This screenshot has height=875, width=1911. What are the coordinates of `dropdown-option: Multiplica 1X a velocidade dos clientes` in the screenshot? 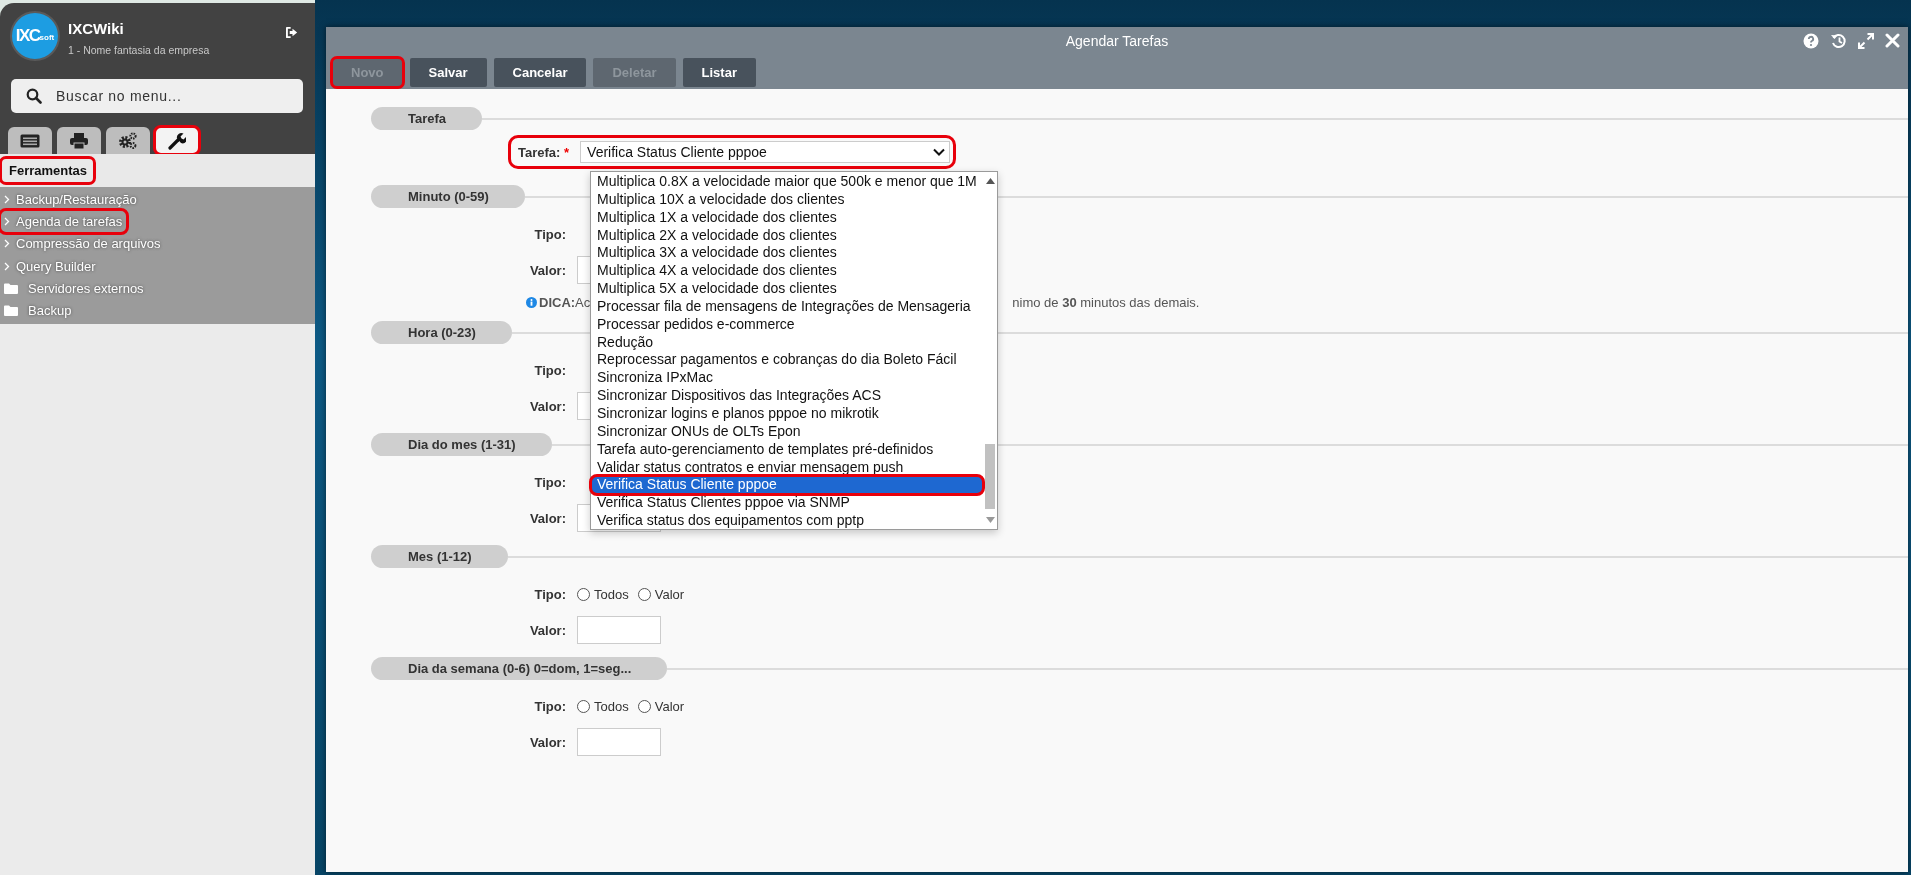 It's located at (787, 217).